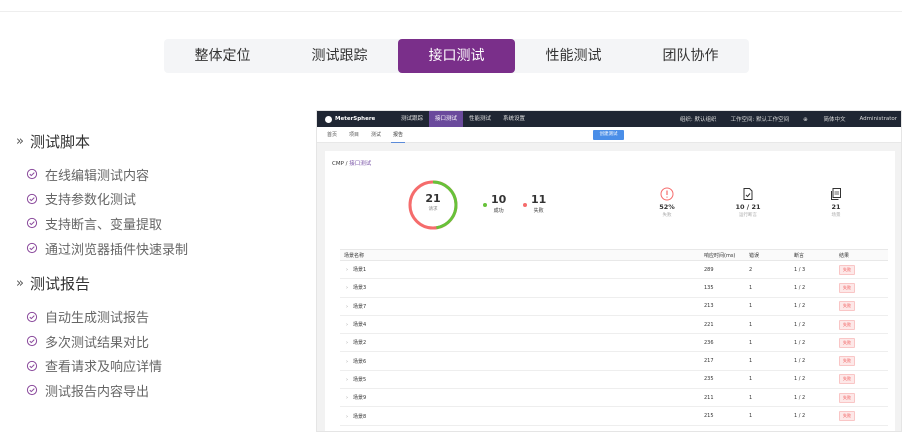  Describe the element at coordinates (722, 416) in the screenshot. I see `response-time: 215` at that location.